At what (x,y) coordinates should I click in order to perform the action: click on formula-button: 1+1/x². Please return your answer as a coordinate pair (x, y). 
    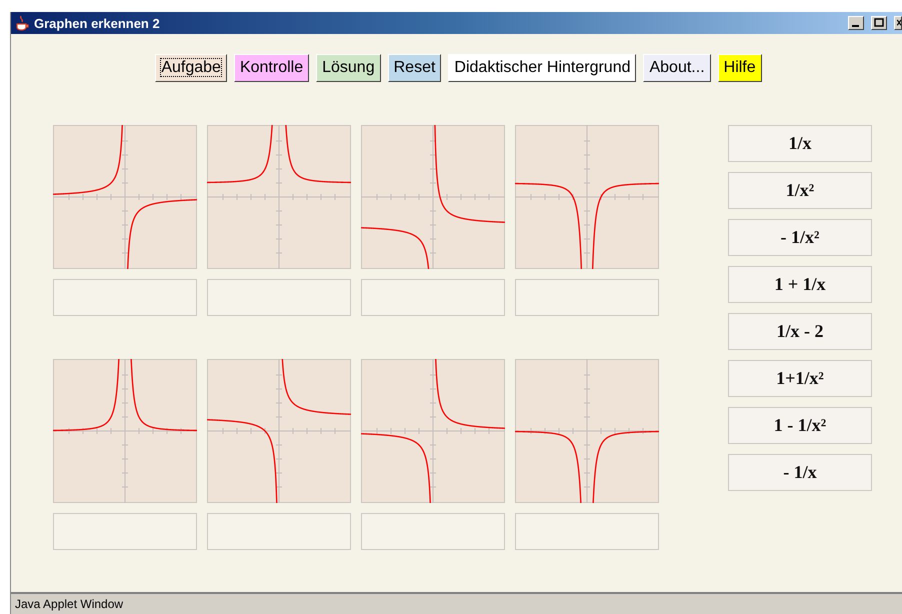
    Looking at the image, I should click on (800, 378).